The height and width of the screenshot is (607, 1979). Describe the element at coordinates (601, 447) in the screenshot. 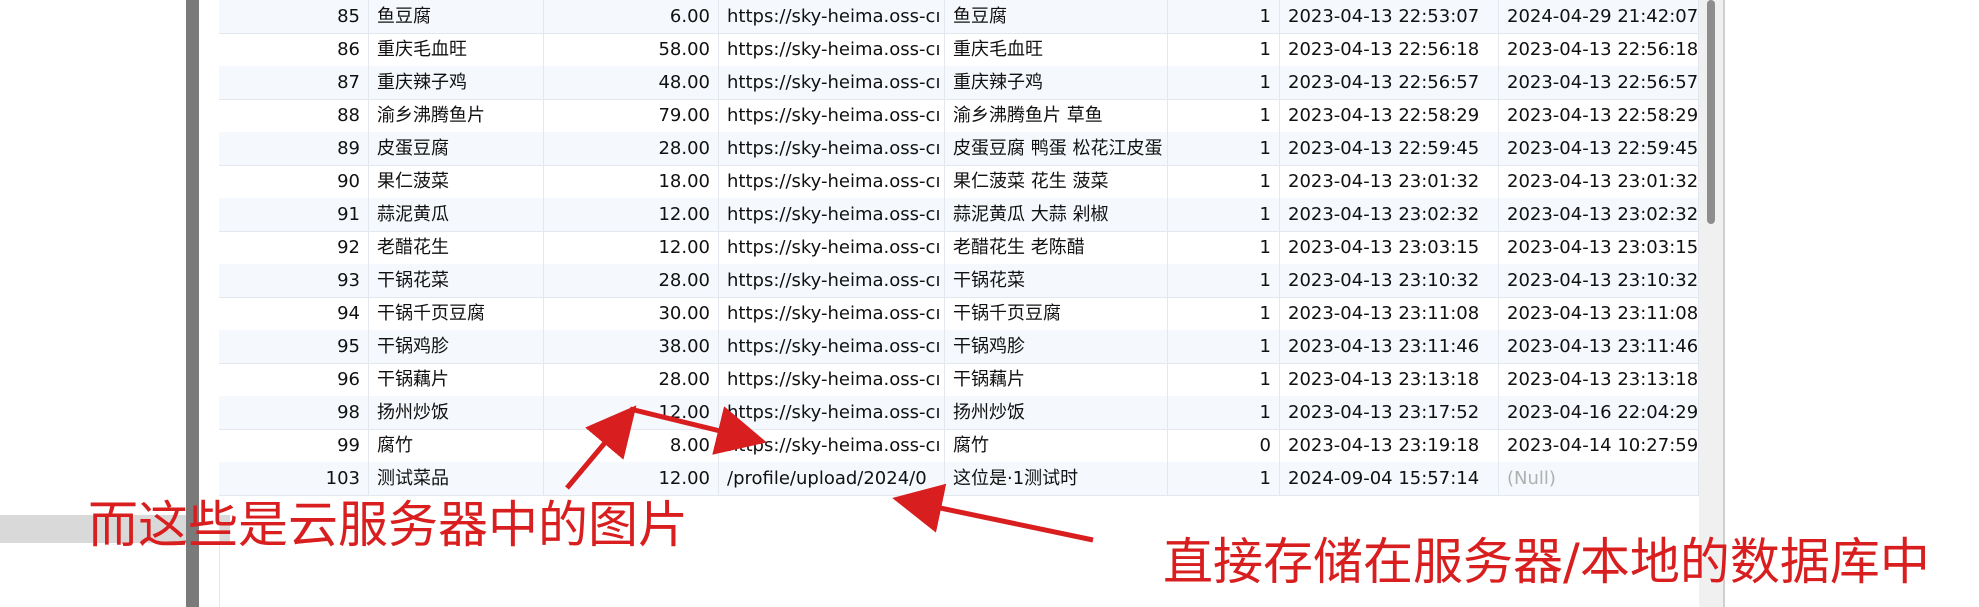

I see `arrow-to-image-column` at that location.